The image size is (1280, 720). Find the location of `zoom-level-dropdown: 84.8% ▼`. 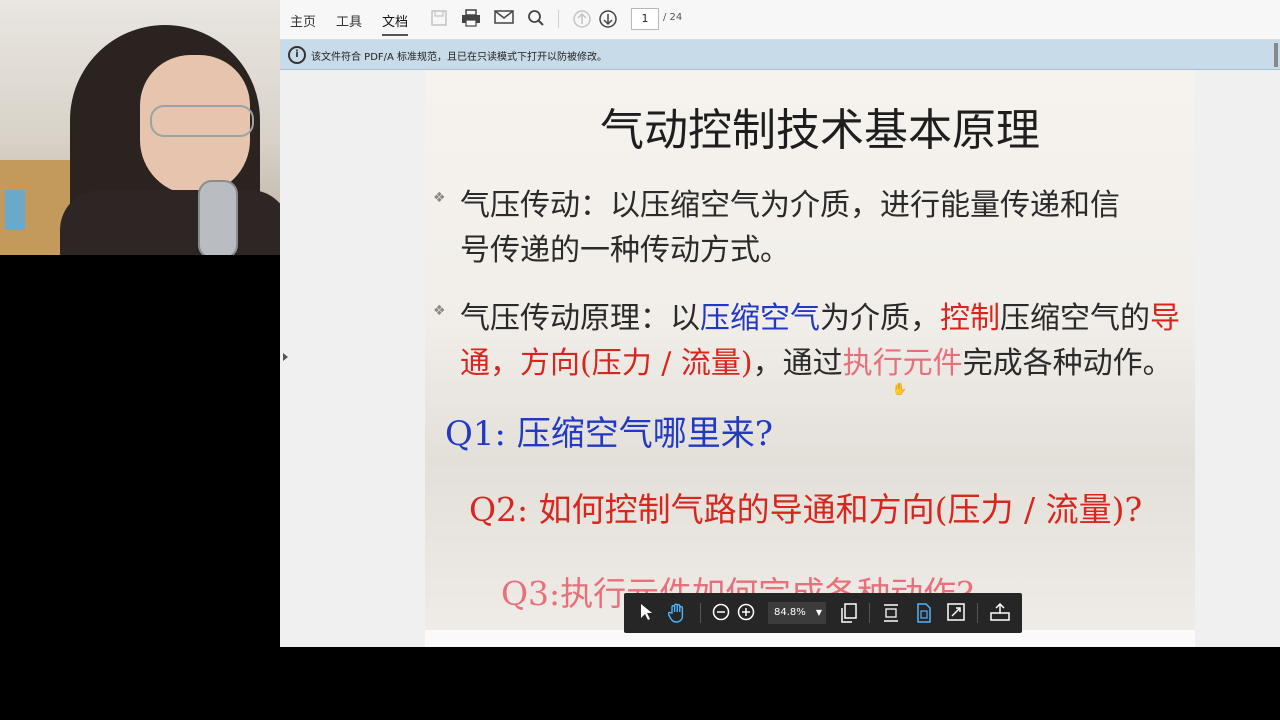

zoom-level-dropdown: 84.8% ▼ is located at coordinates (797, 613).